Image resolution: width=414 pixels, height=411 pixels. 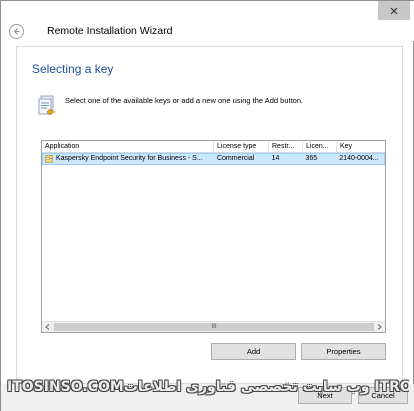 I want to click on title-bar: Remote Installation Wizard, so click(x=207, y=21).